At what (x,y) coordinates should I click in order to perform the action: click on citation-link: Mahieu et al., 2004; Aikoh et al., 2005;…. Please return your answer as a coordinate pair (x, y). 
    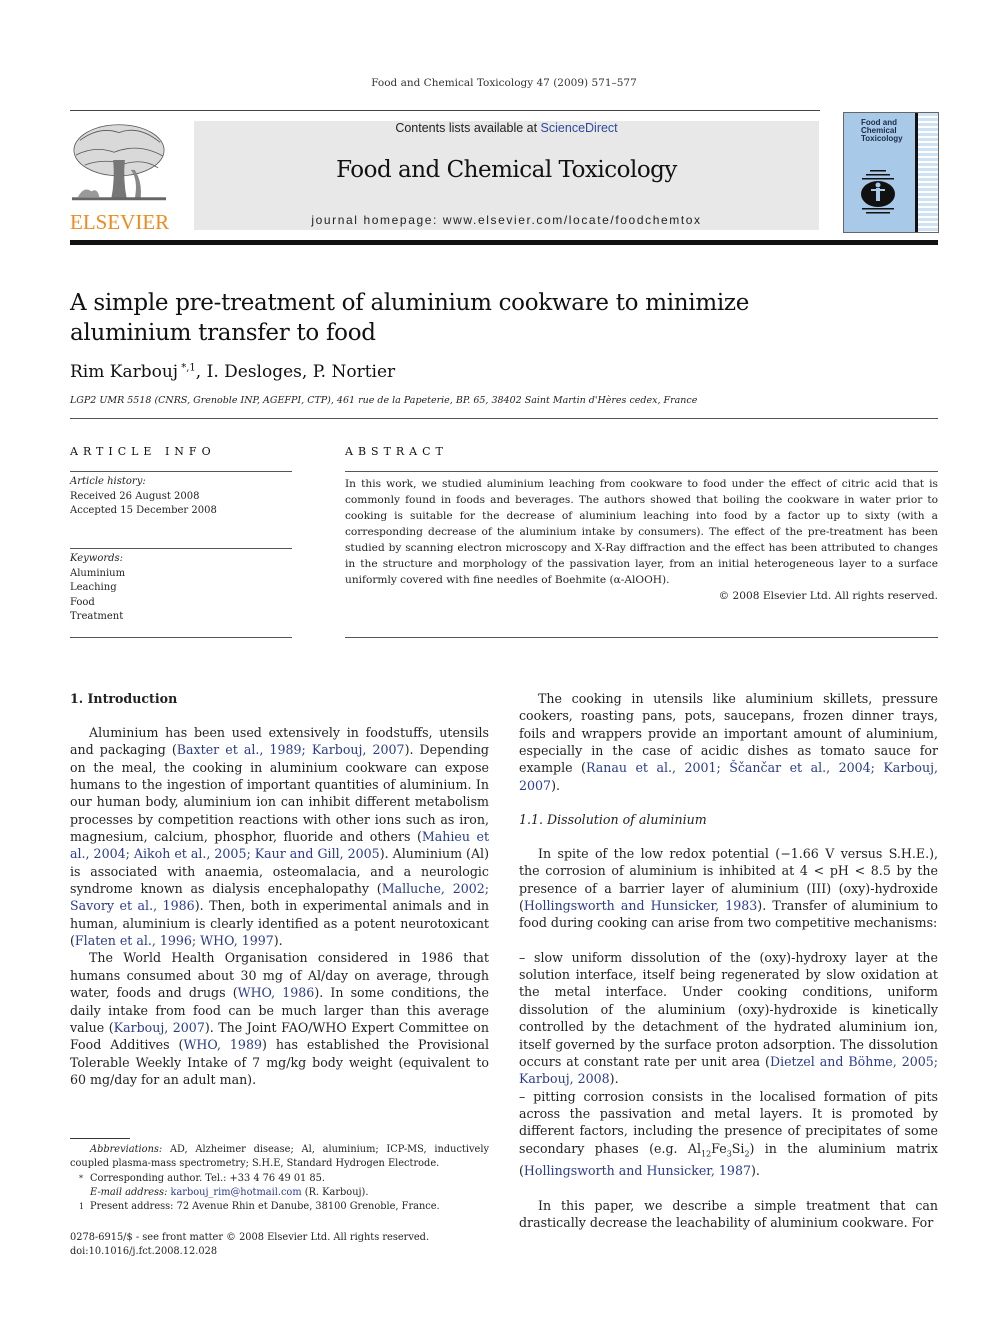
    Looking at the image, I should click on (279, 845).